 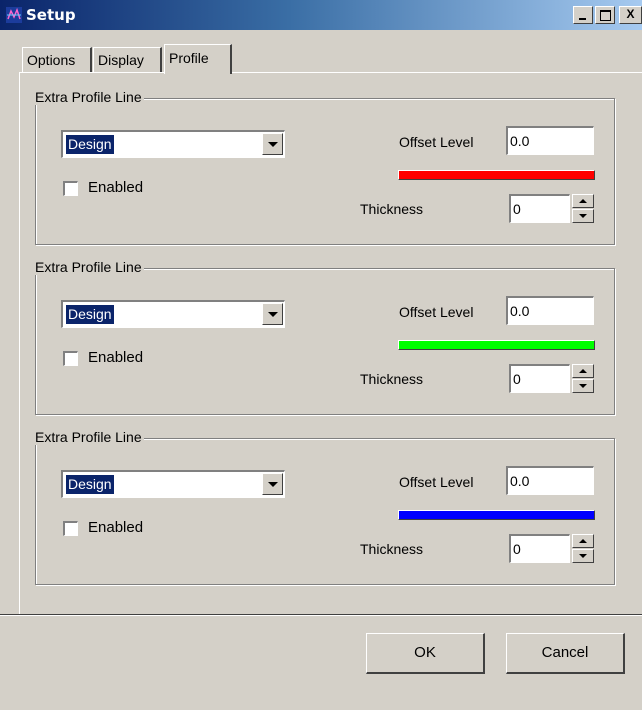 I want to click on maximize-button, so click(x=605, y=15).